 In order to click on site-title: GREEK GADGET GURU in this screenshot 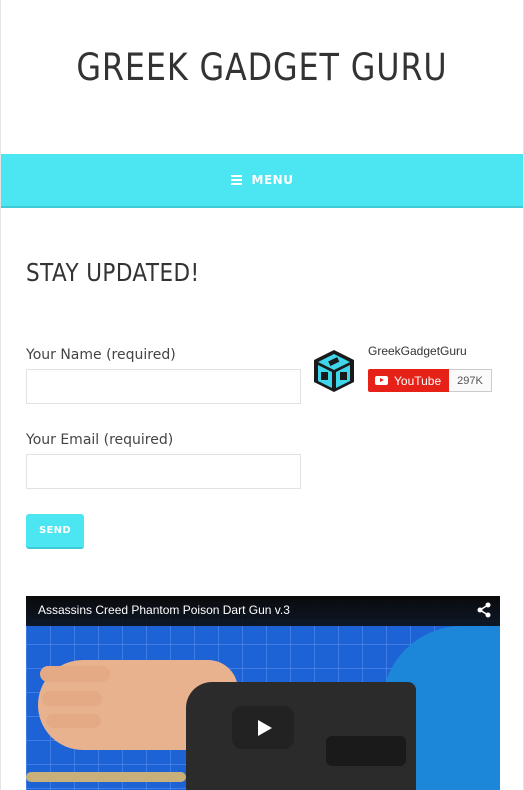, I will do `click(262, 67)`.